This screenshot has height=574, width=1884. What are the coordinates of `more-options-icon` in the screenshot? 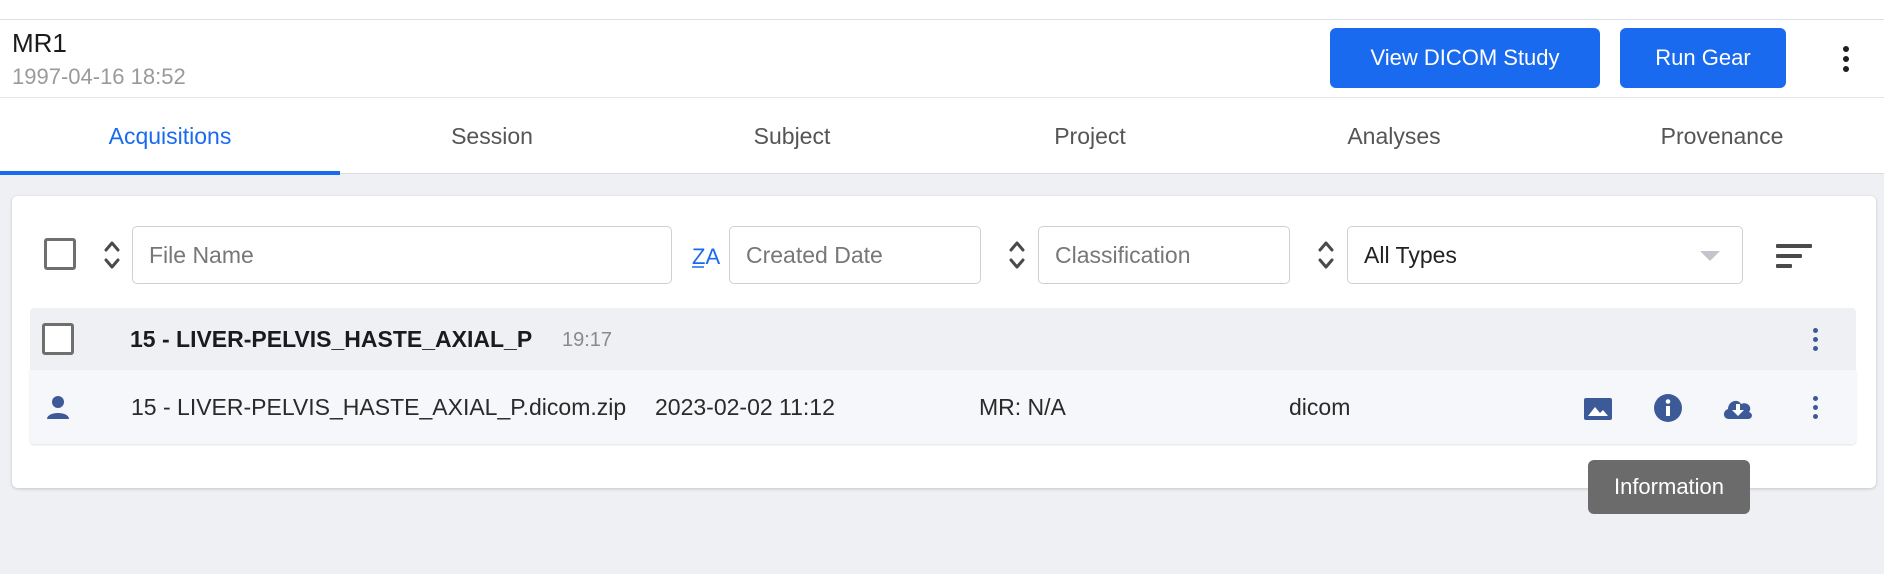 It's located at (1846, 59).